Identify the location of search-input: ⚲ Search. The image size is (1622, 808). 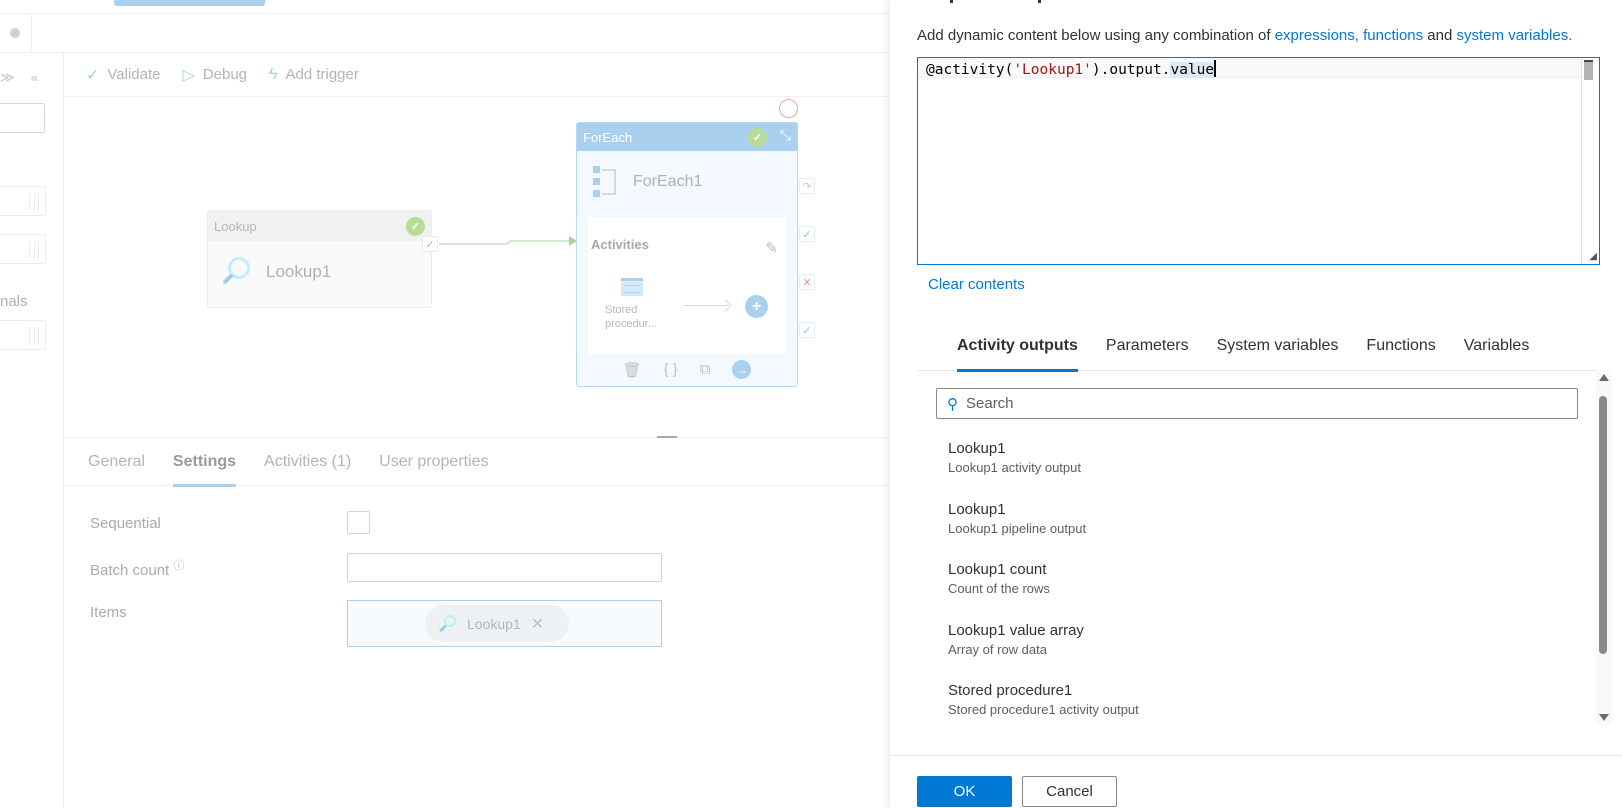
(1257, 403).